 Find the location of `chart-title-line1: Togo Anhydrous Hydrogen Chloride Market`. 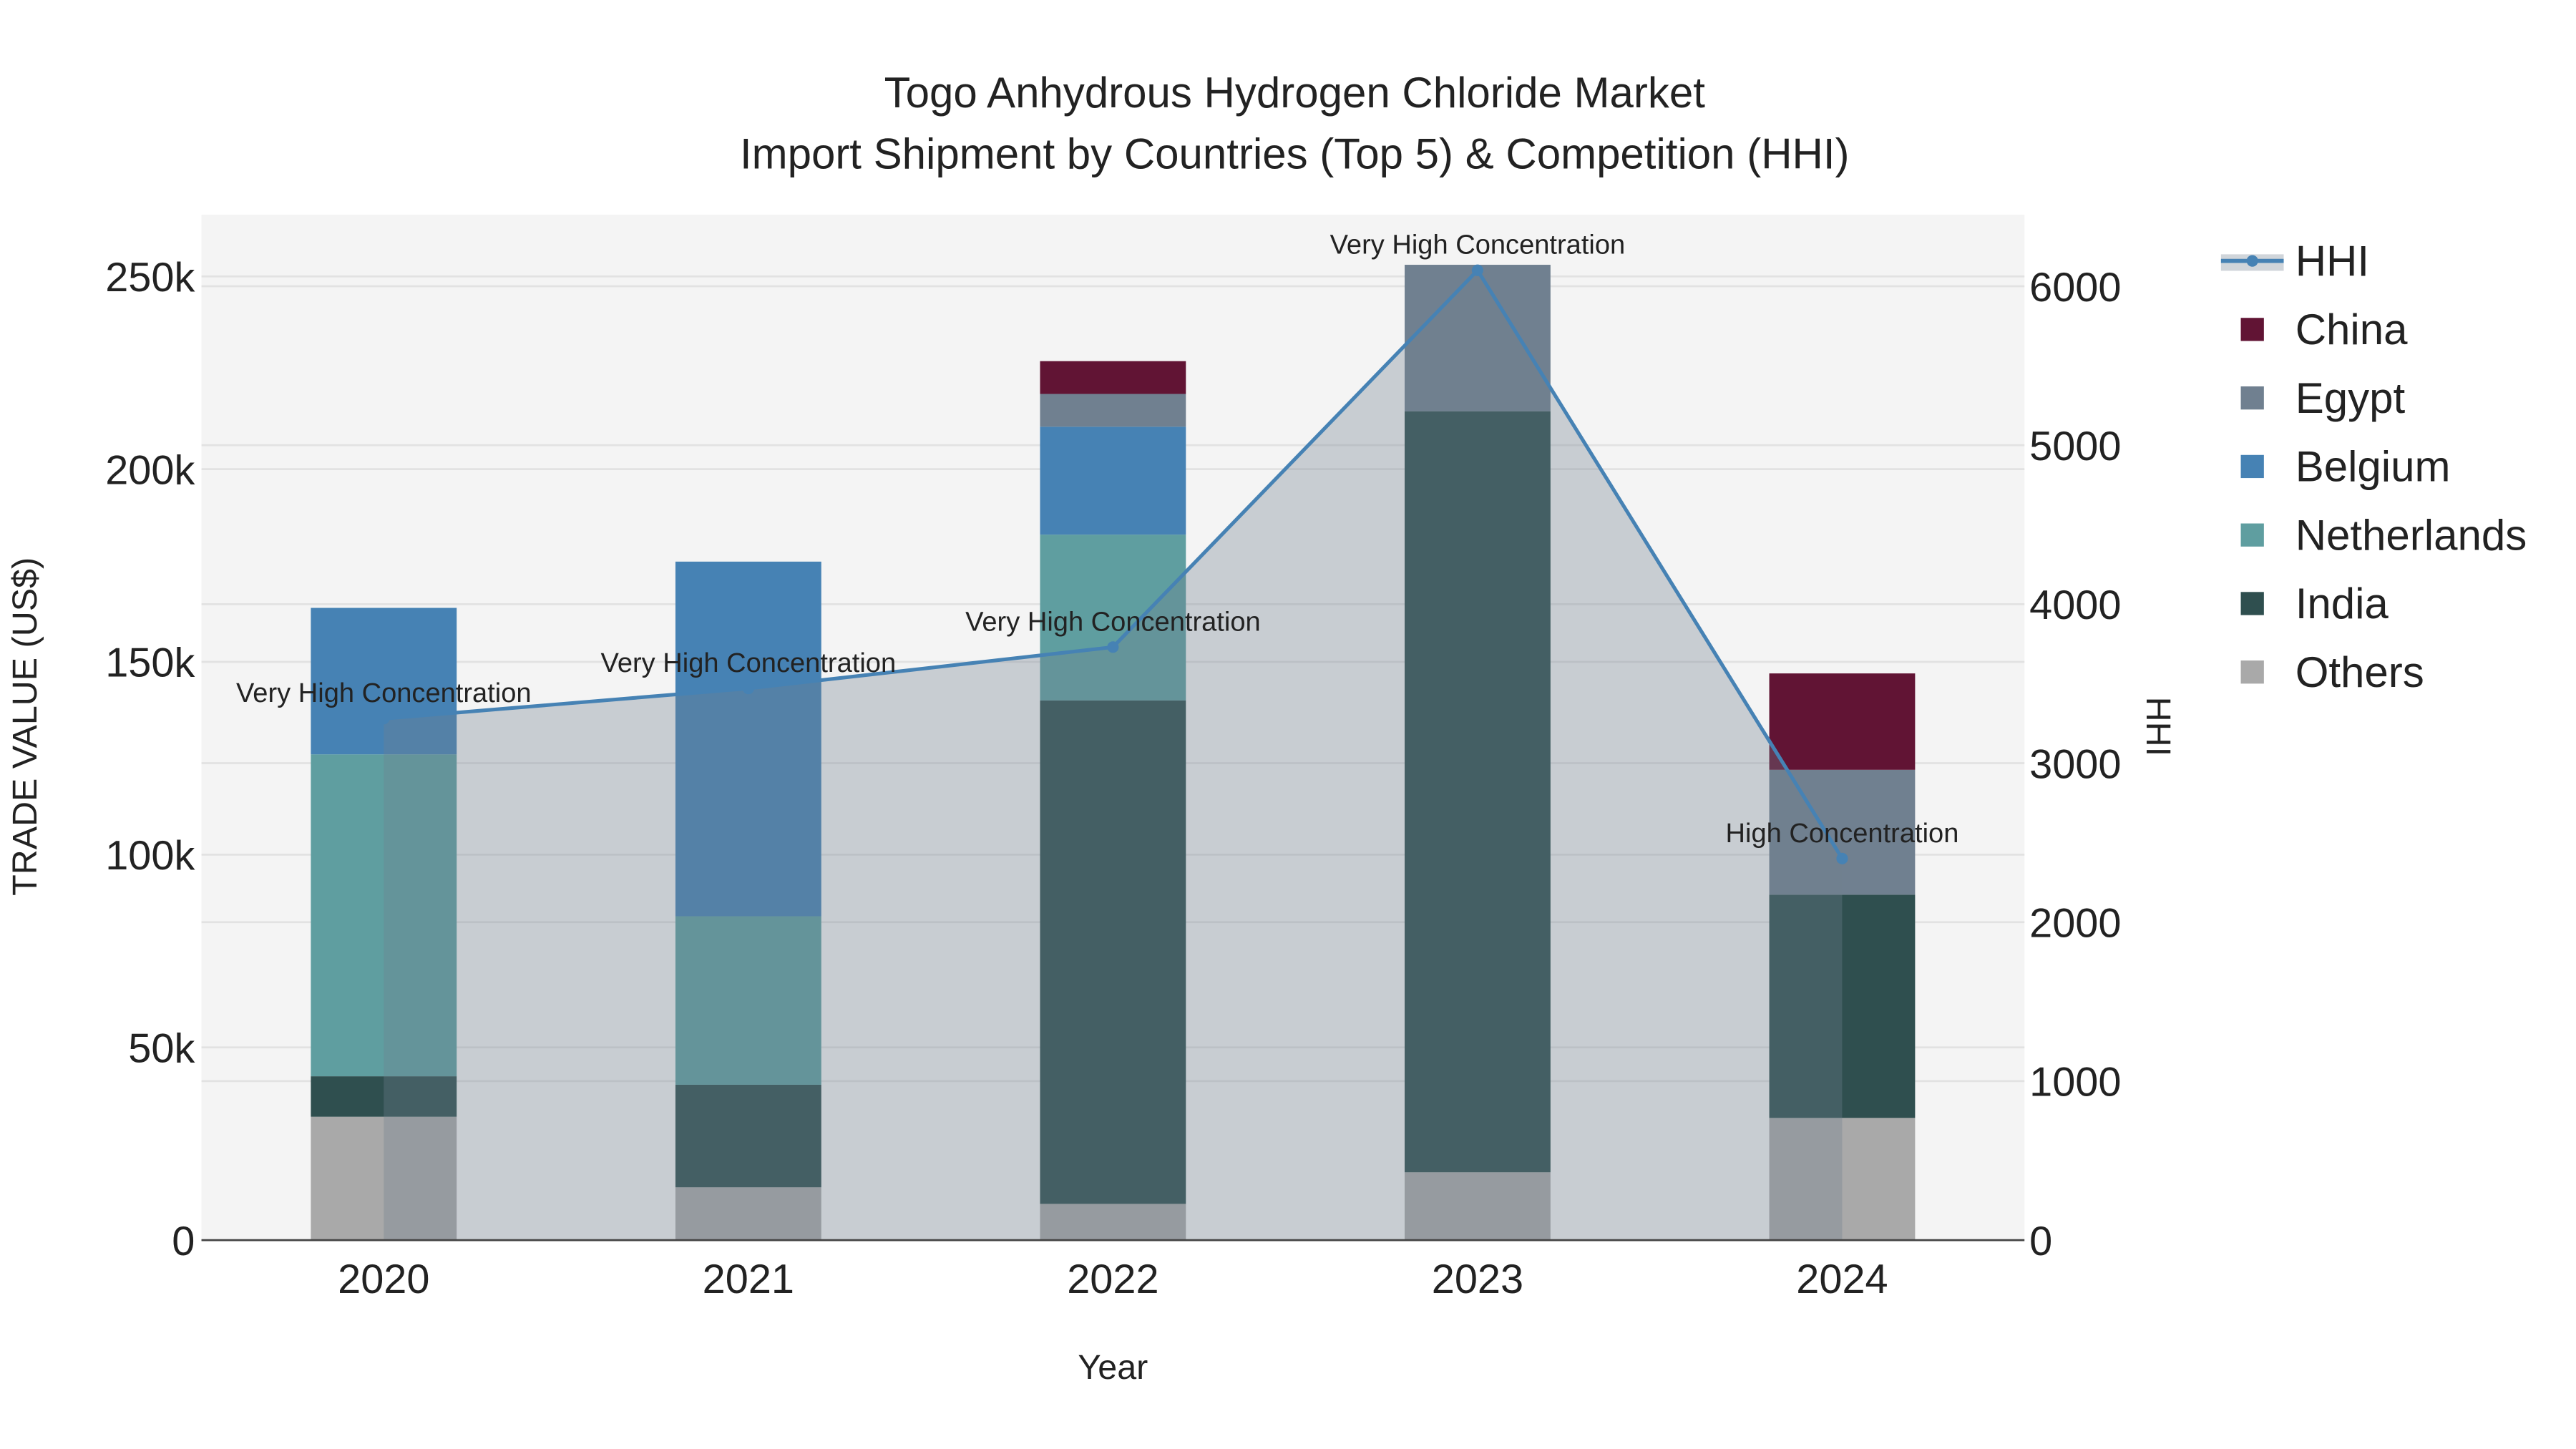

chart-title-line1: Togo Anhydrous Hydrogen Chloride Market is located at coordinates (1295, 93).